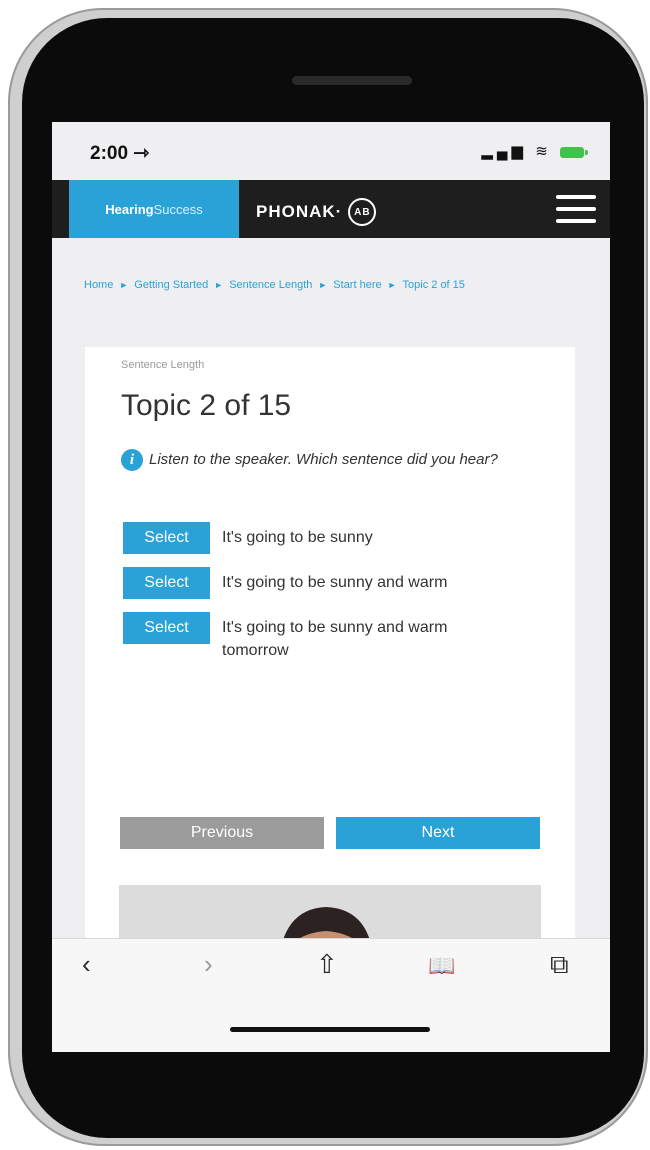  Describe the element at coordinates (132, 460) in the screenshot. I see `info-icon: i` at that location.